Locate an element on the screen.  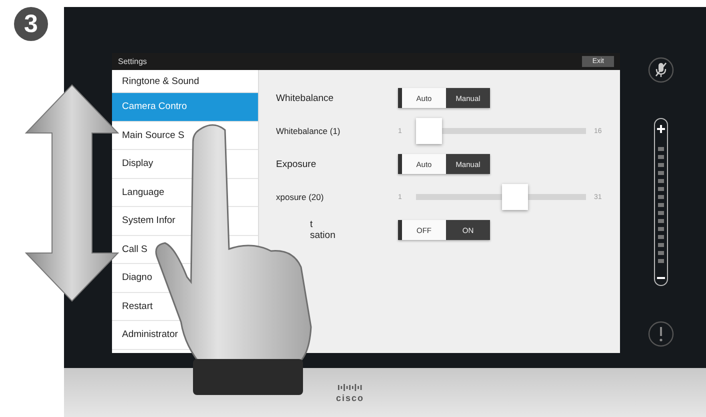
sidebar-item: System Infor is located at coordinates (149, 220).